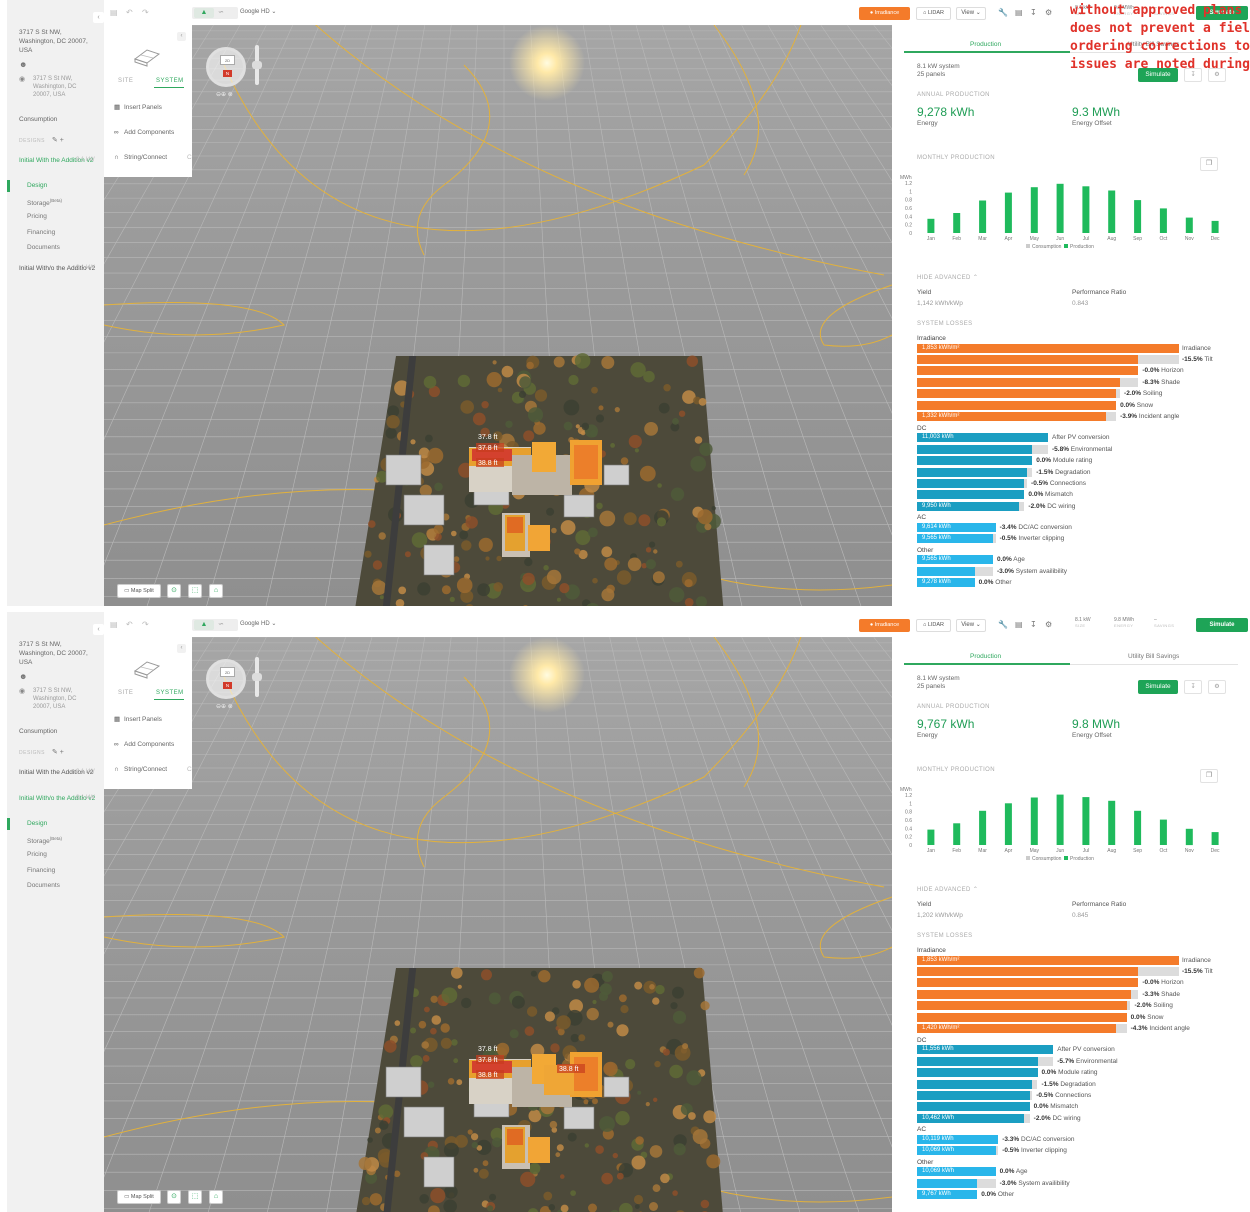  Describe the element at coordinates (971, 1118) in the screenshot. I see `loss-bar: 10,462 kWh` at that location.